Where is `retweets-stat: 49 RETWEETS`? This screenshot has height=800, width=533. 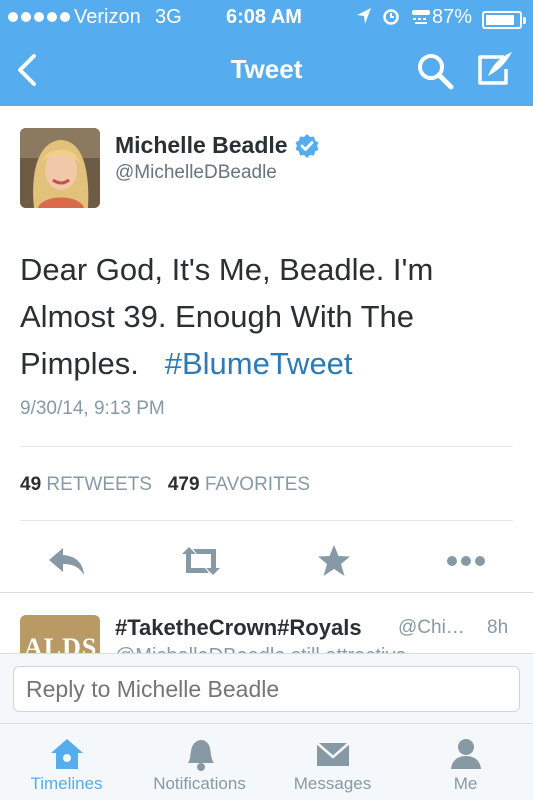
retweets-stat: 49 RETWEETS is located at coordinates (86, 484).